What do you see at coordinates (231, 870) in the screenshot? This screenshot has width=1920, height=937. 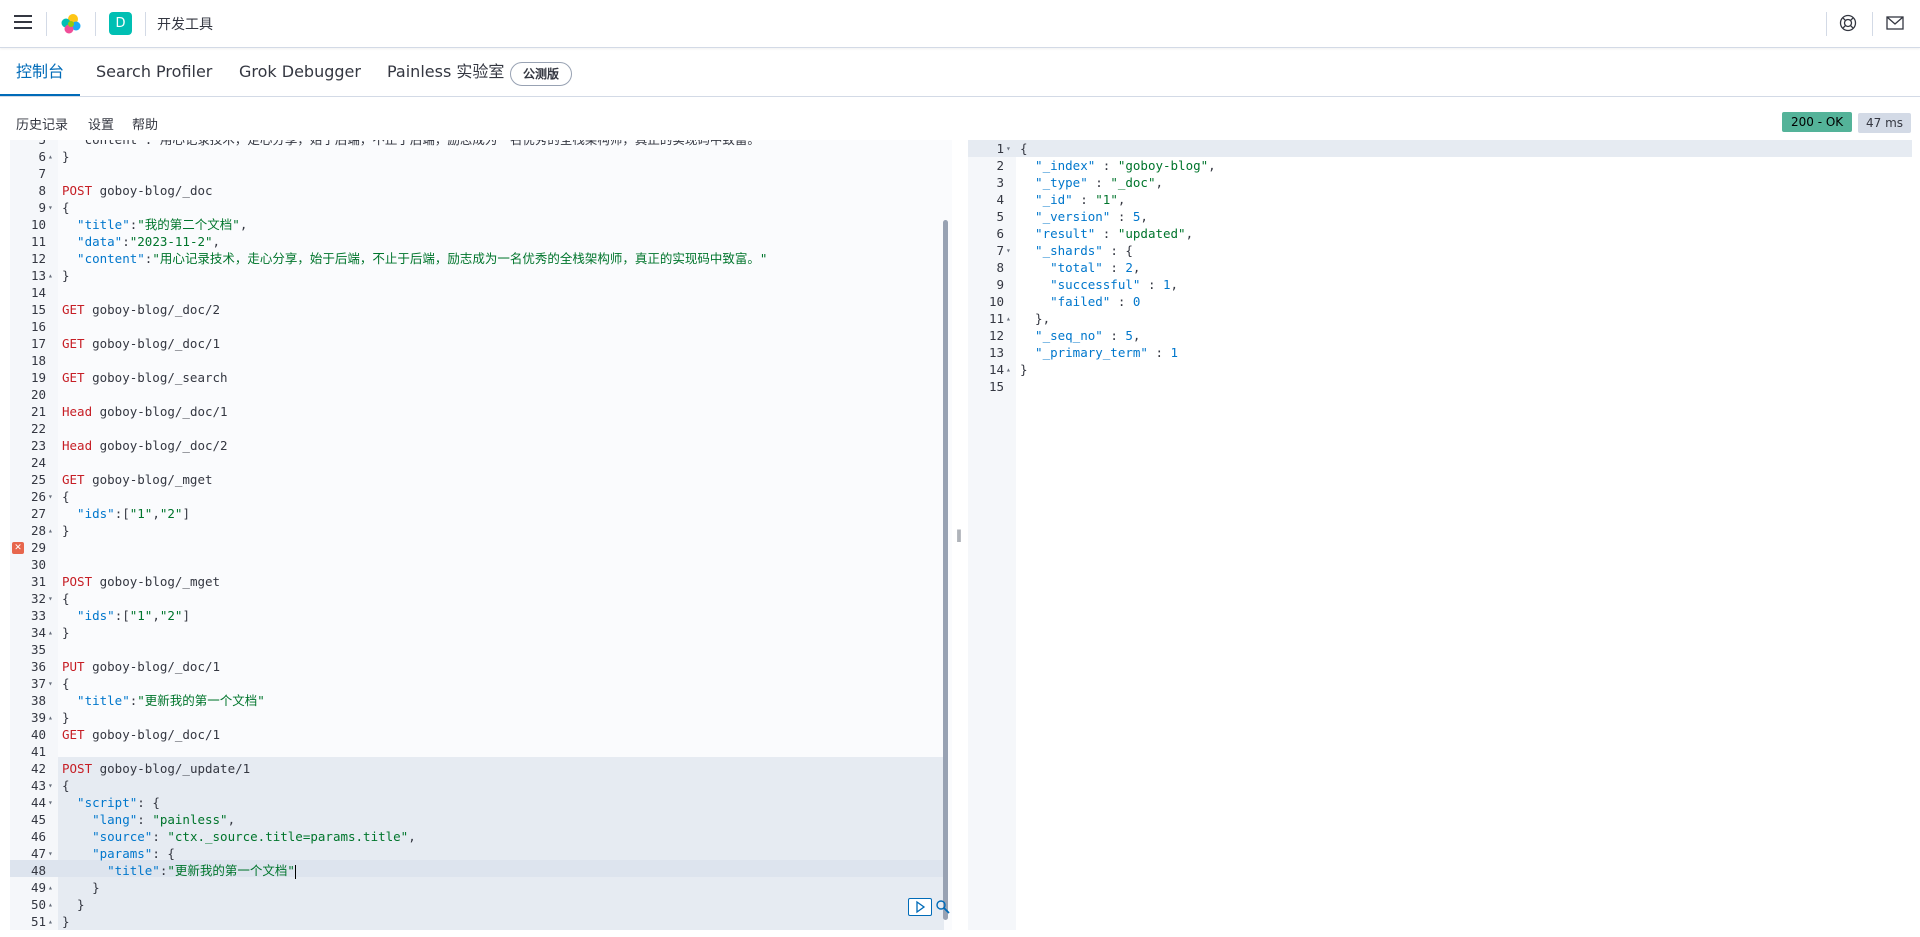 I see `code-token: "更新我的第一个文档"` at bounding box center [231, 870].